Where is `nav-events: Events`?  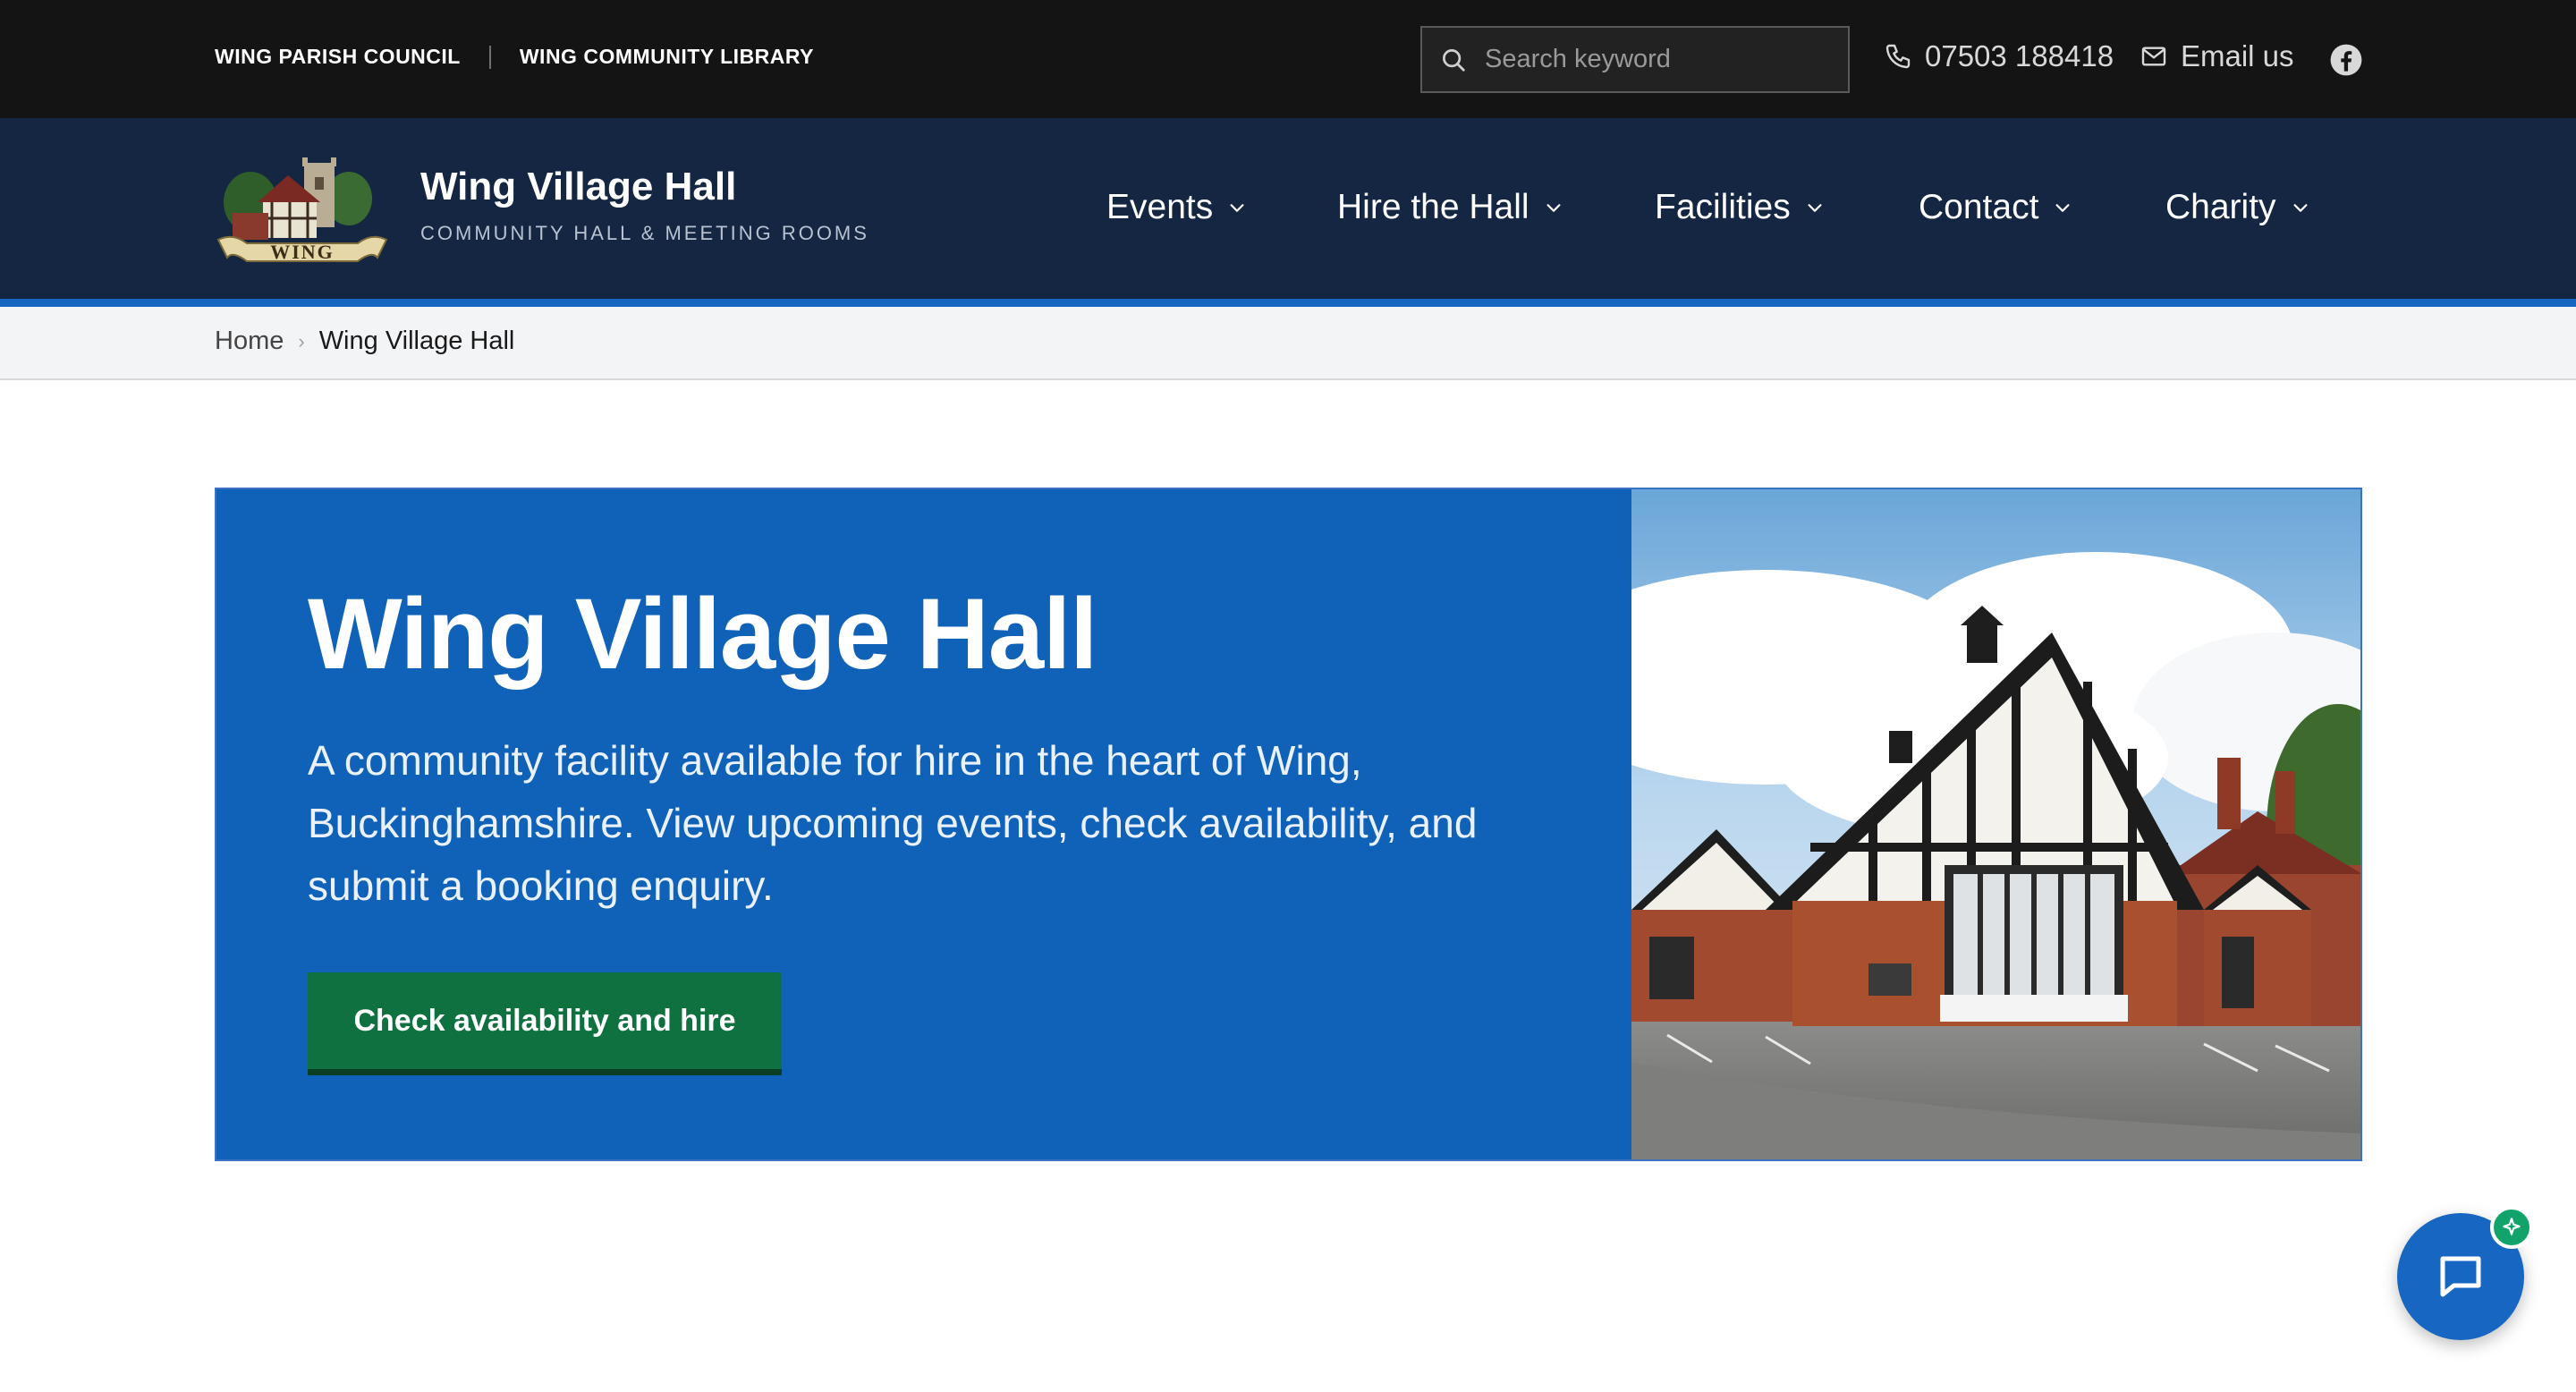 nav-events: Events is located at coordinates (1176, 207).